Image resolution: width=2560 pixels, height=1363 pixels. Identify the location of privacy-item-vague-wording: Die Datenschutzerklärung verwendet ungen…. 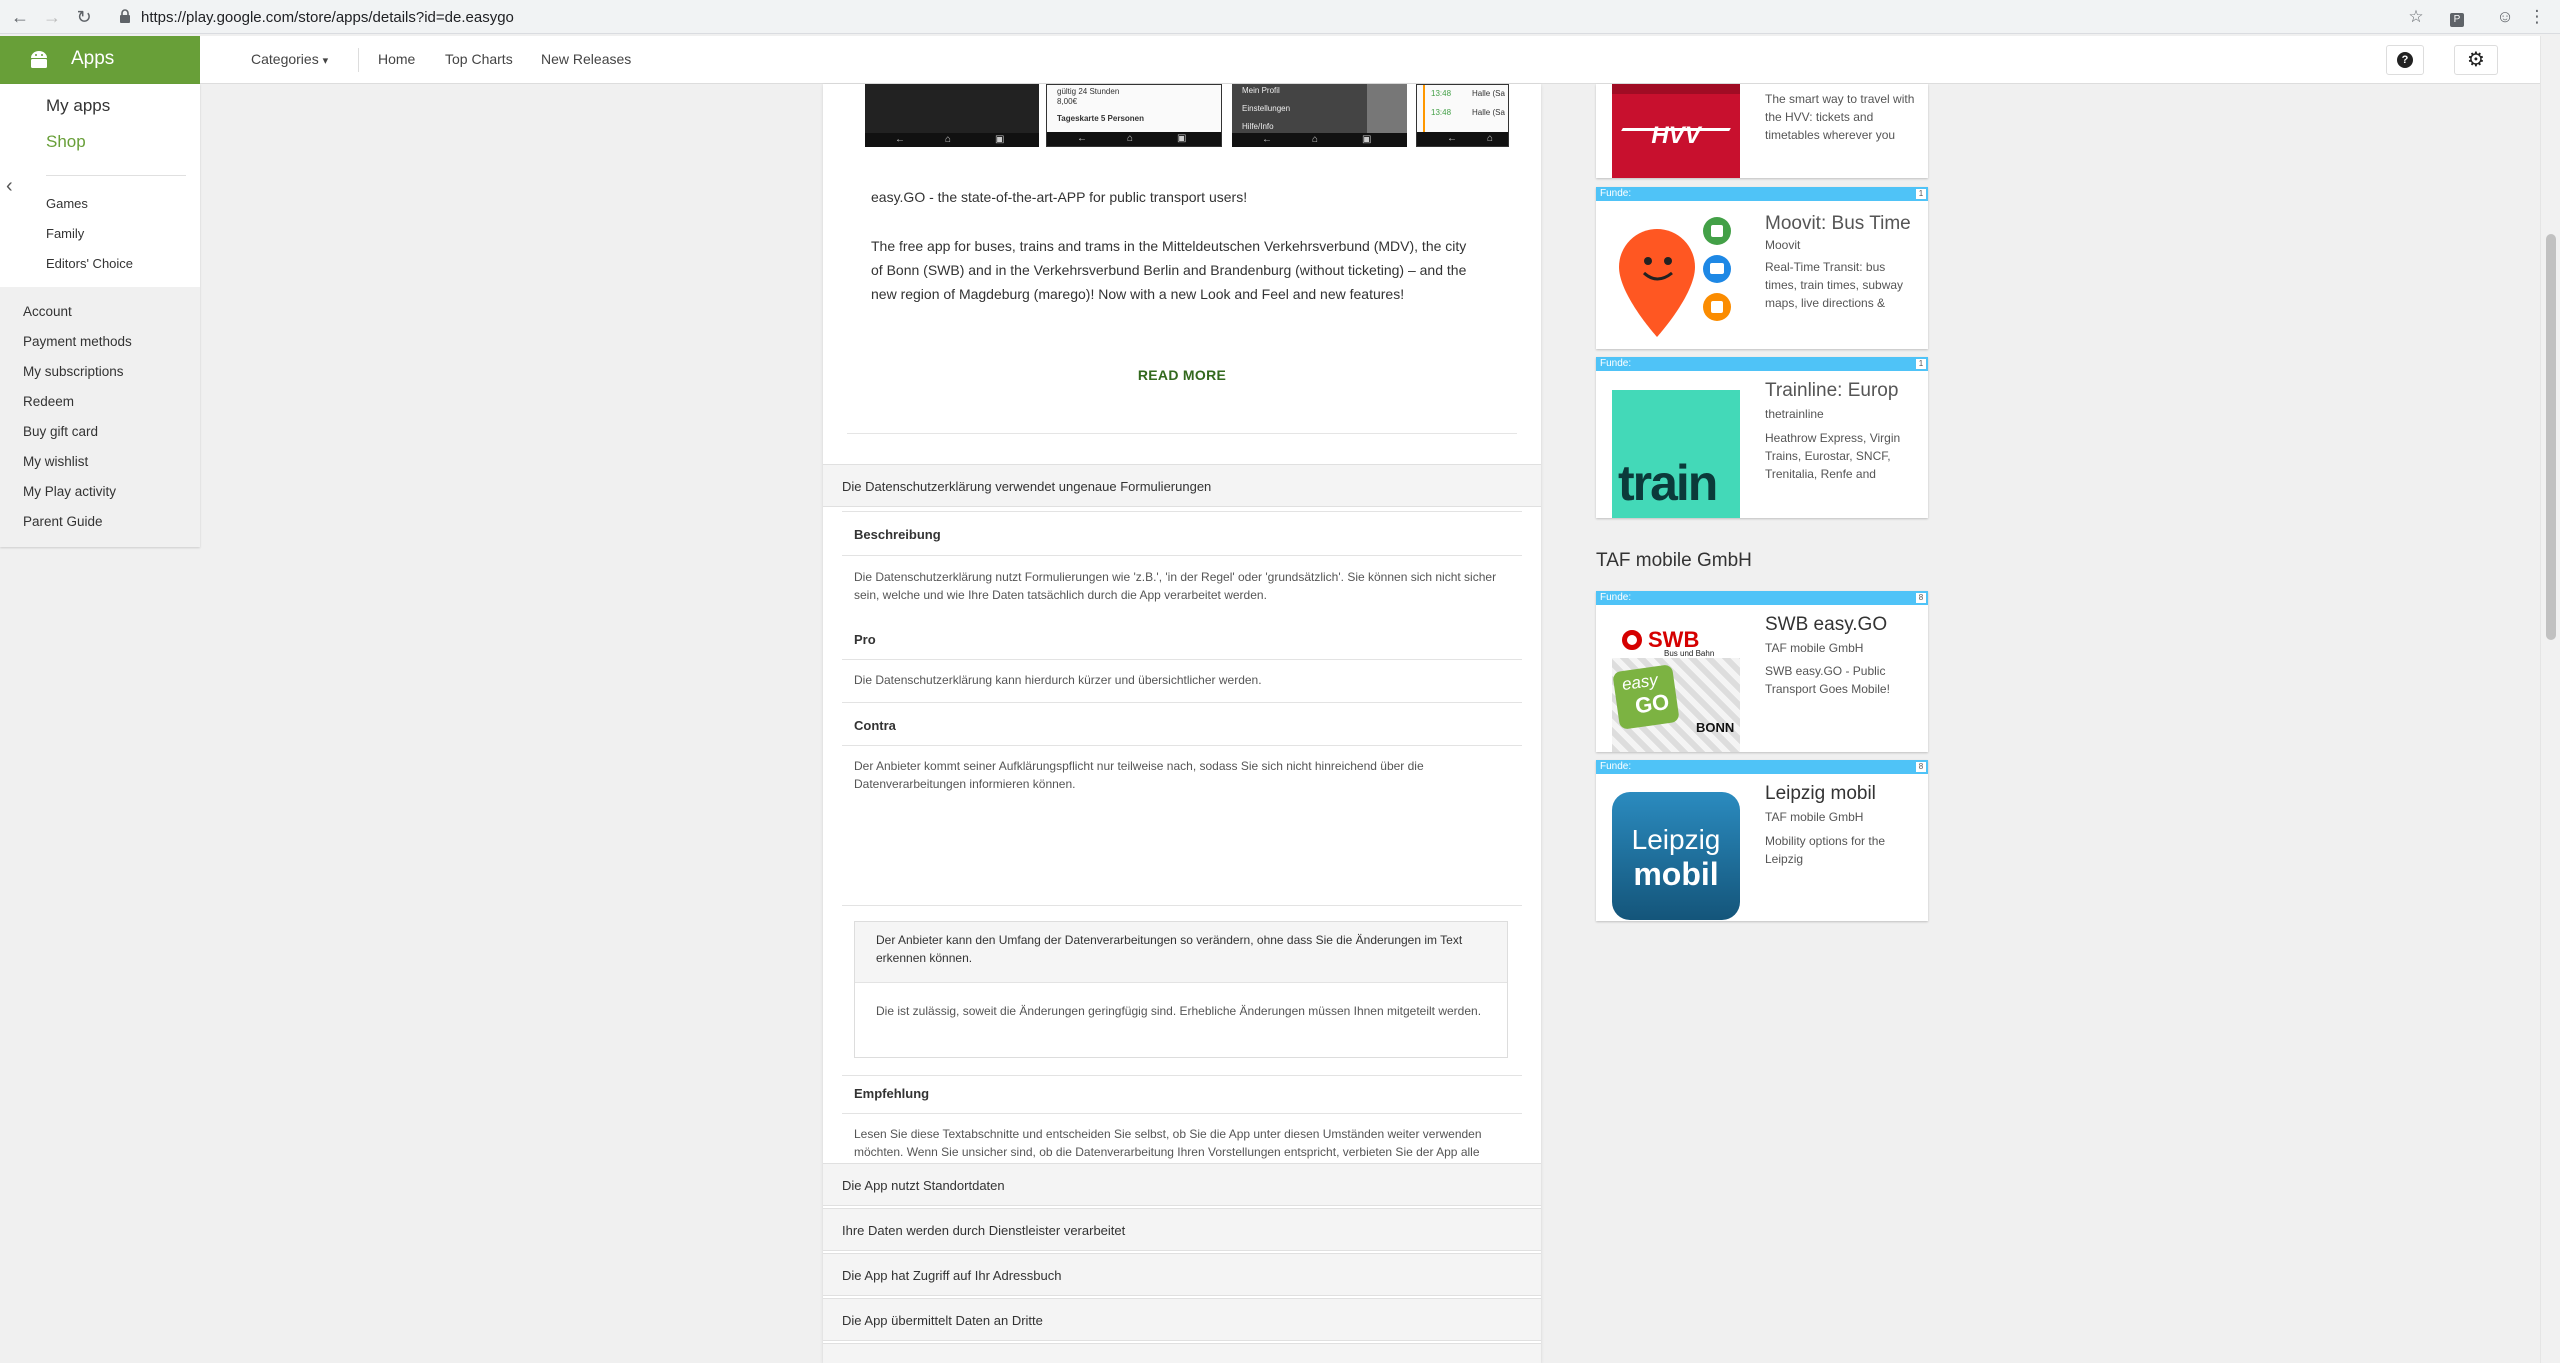
(1182, 485).